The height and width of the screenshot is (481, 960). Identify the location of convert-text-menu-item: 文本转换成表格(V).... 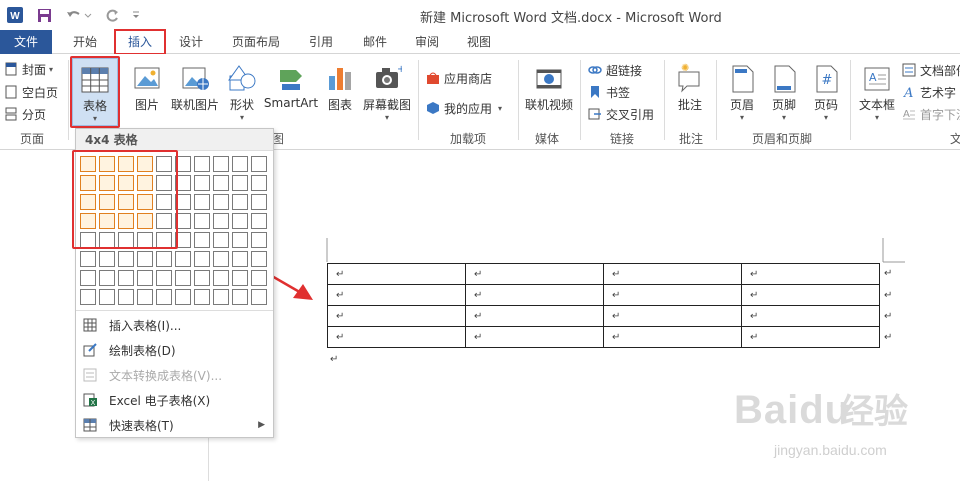
(174, 375).